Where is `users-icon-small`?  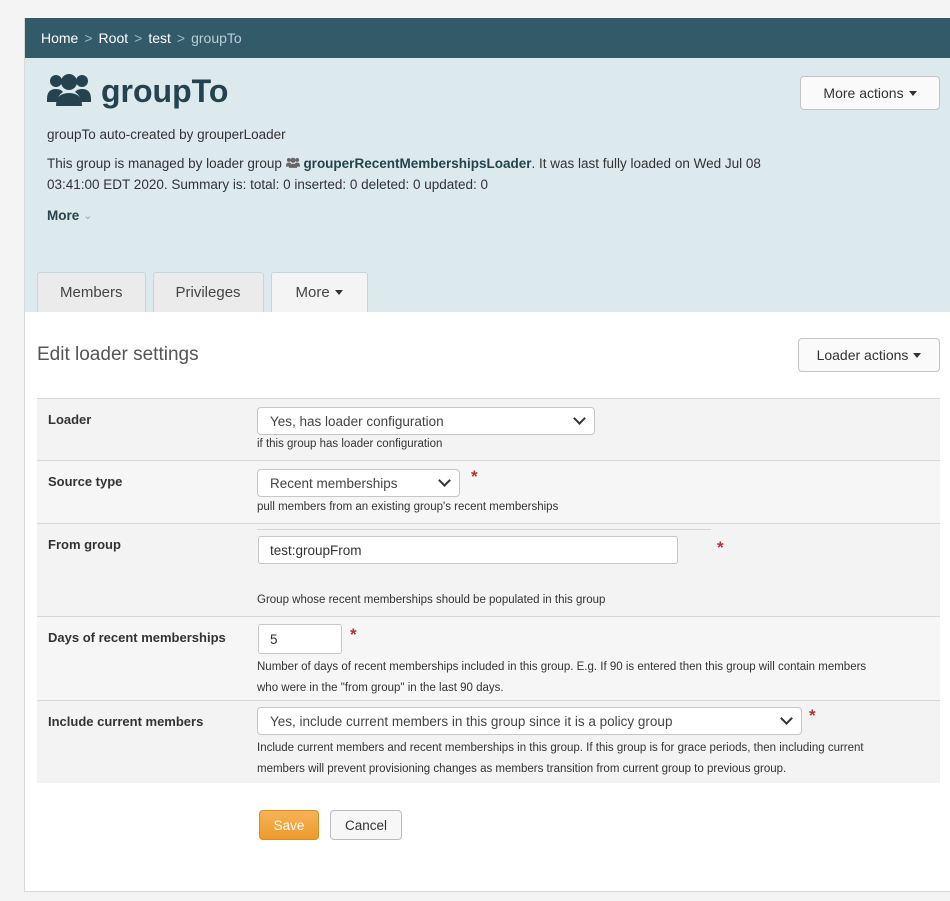 users-icon-small is located at coordinates (292, 163).